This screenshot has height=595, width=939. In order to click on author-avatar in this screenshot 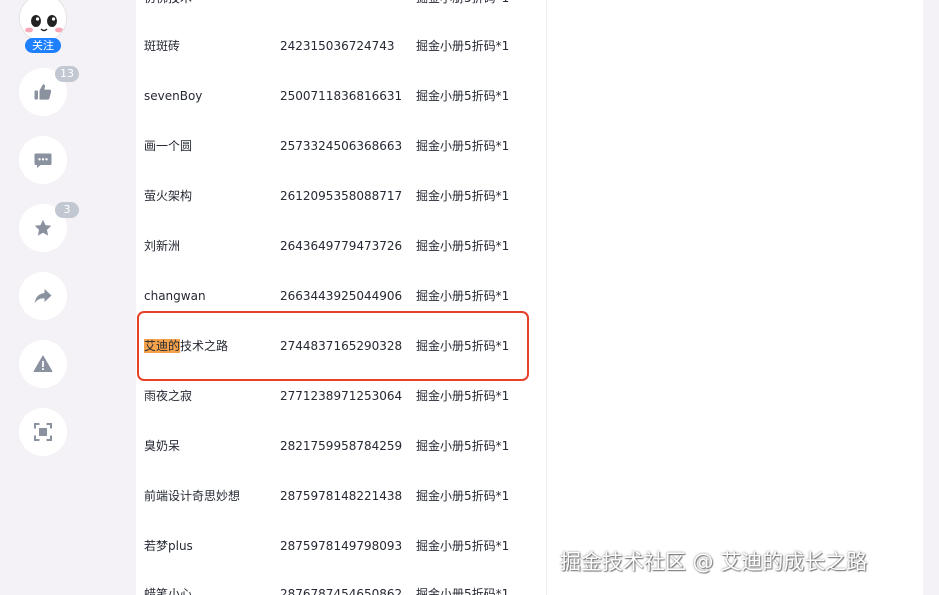, I will do `click(43, 21)`.